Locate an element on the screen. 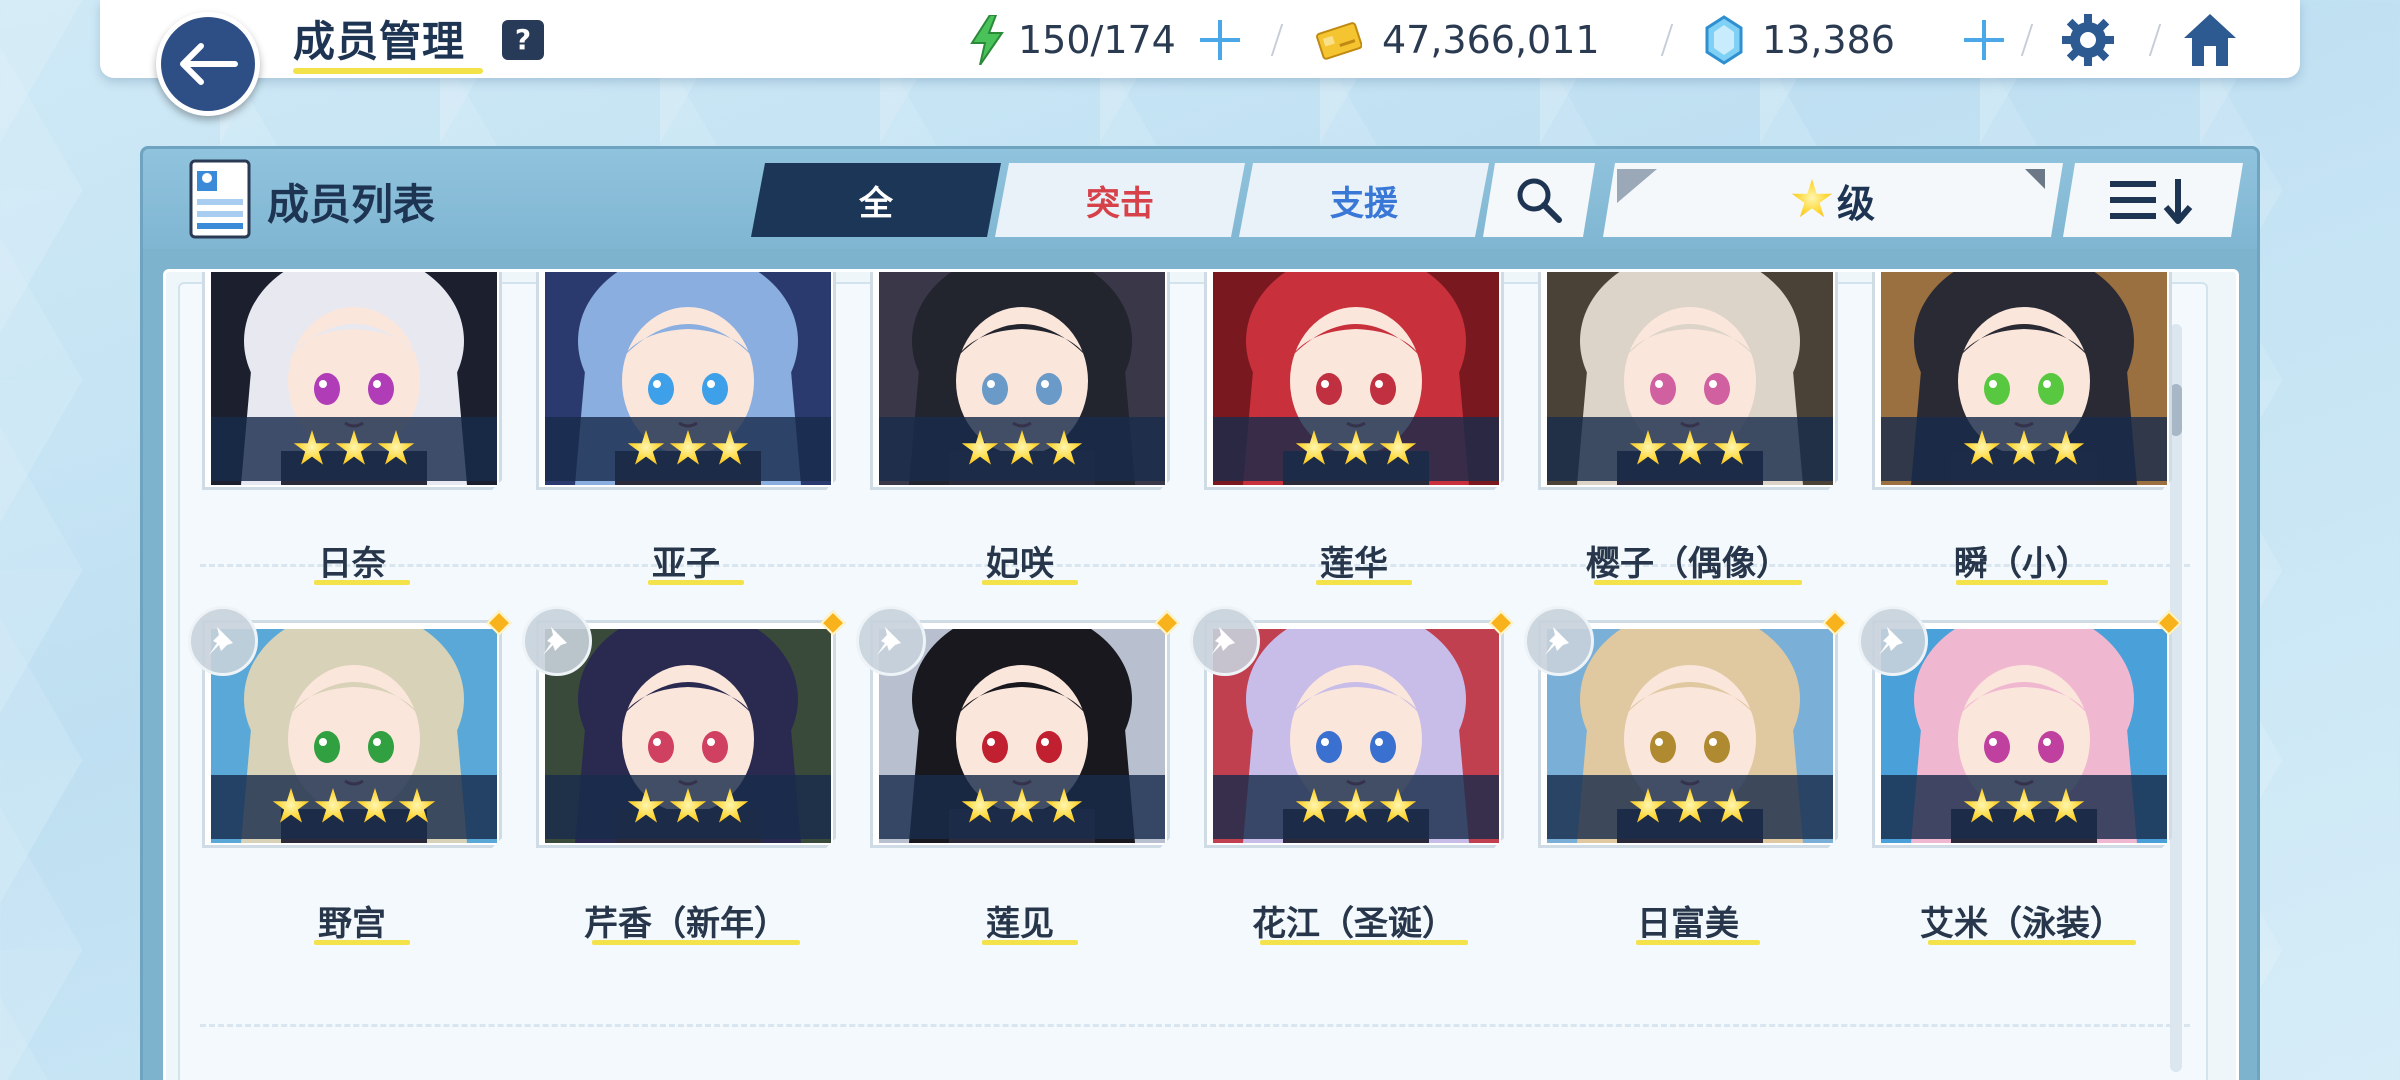  back-button is located at coordinates (208, 64).